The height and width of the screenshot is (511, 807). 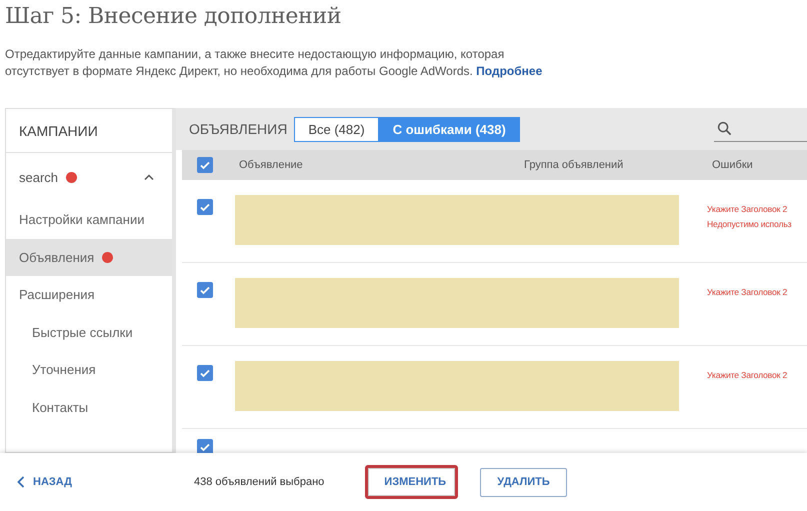 What do you see at coordinates (89, 369) in the screenshot?
I see `sidebar-item: Уточнения` at bounding box center [89, 369].